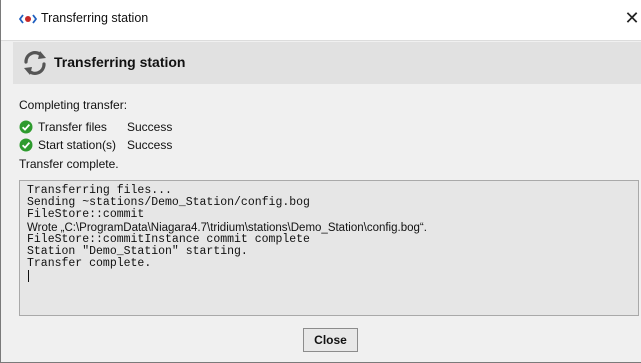 The height and width of the screenshot is (363, 641). What do you see at coordinates (332, 276) in the screenshot?
I see `log-cursor-line` at bounding box center [332, 276].